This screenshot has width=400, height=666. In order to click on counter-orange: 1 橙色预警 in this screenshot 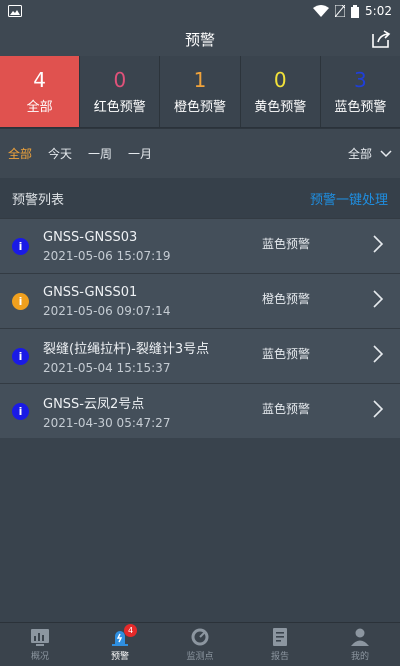, I will do `click(199, 91)`.